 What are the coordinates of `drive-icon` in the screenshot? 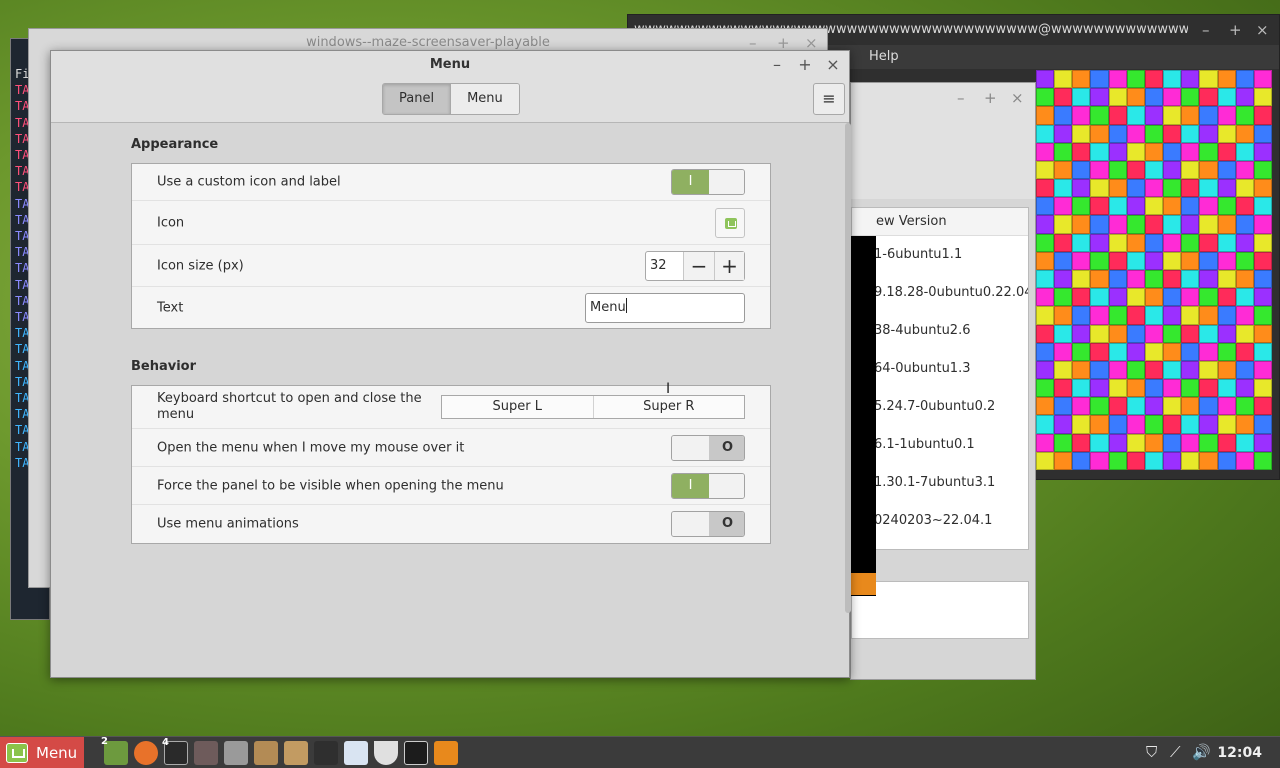 It's located at (416, 753).